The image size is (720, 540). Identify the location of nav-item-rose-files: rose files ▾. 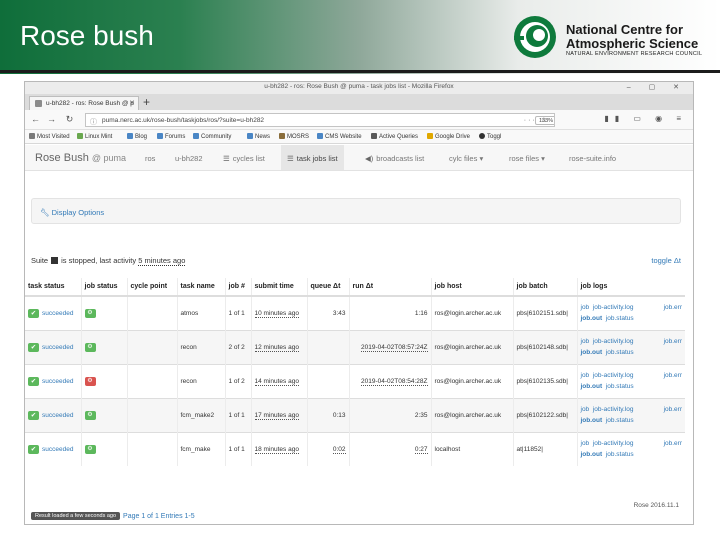
(527, 158).